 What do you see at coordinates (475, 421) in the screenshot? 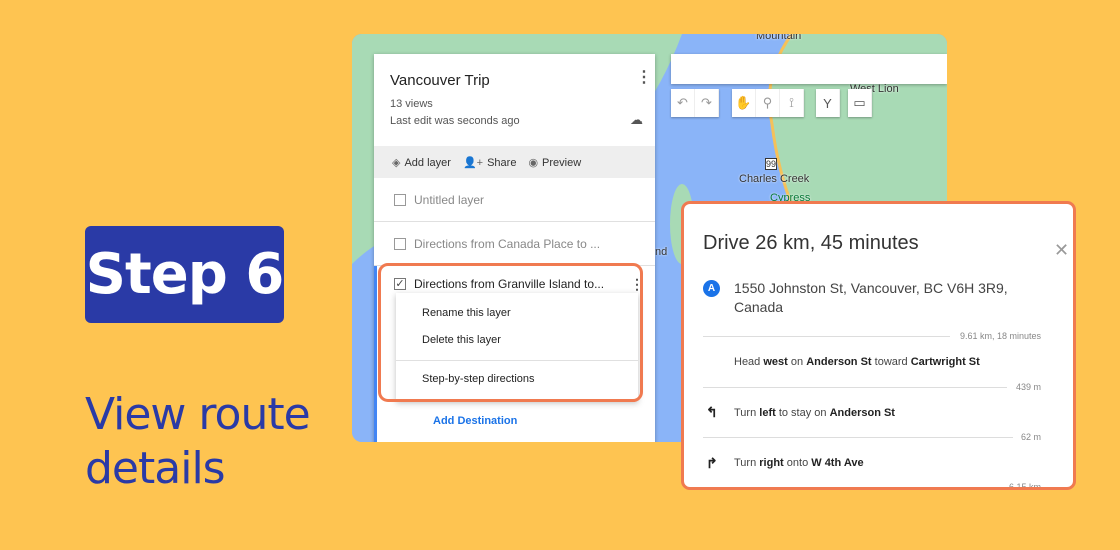
I see `add-destination-link: Add Destination` at bounding box center [475, 421].